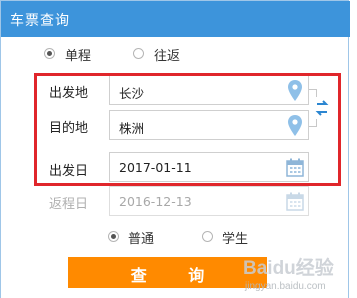  Describe the element at coordinates (288, 268) in the screenshot. I see `watermark-logo: Baidu经验` at that location.